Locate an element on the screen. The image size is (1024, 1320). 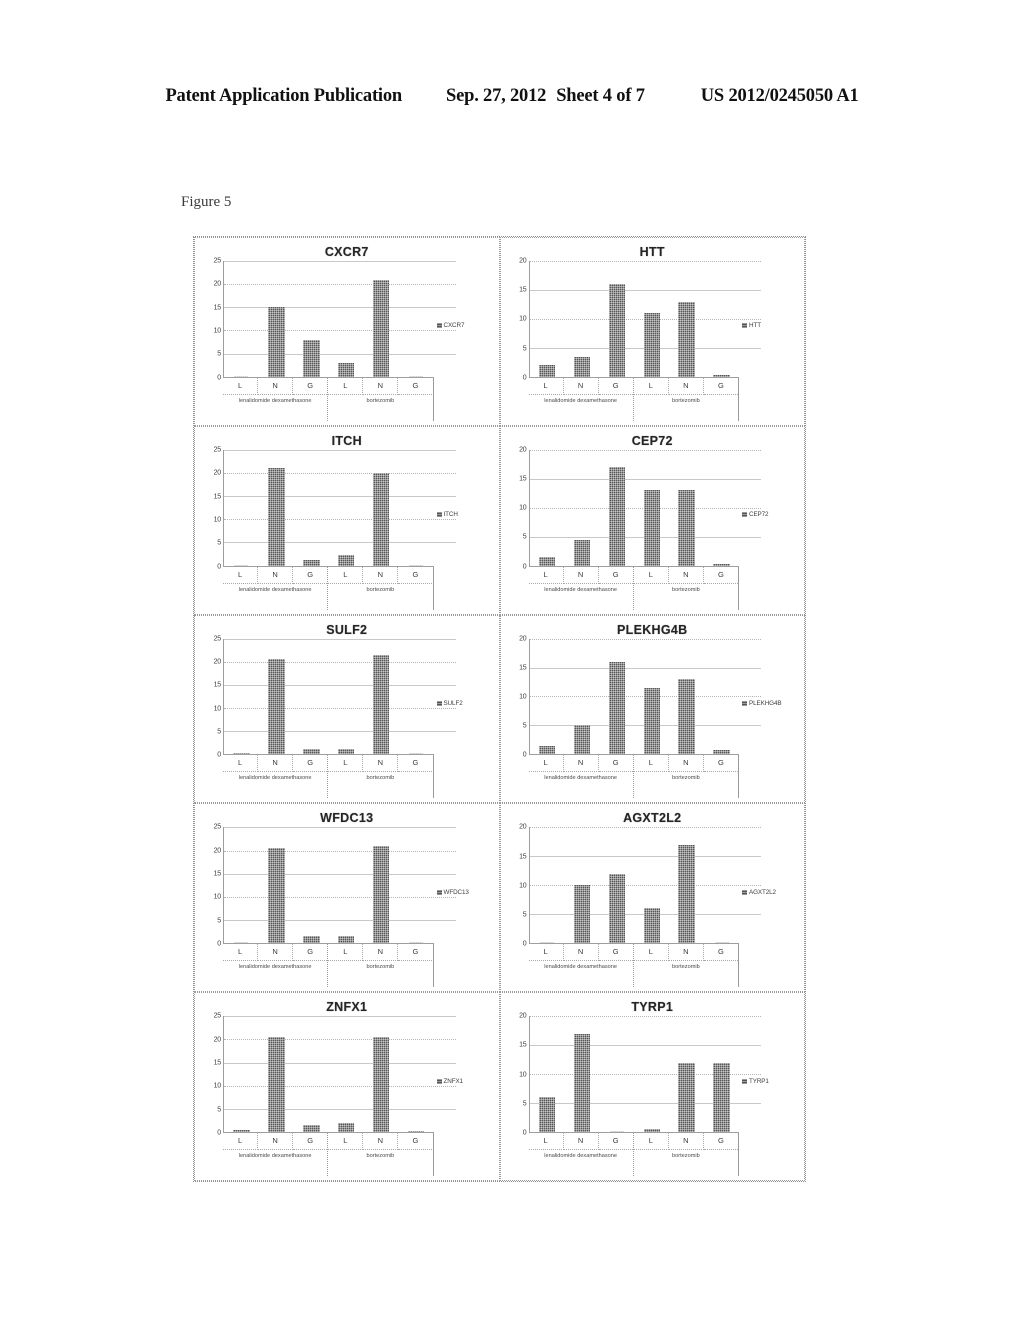
y-axis-tick: 5 is located at coordinates (524, 1104).